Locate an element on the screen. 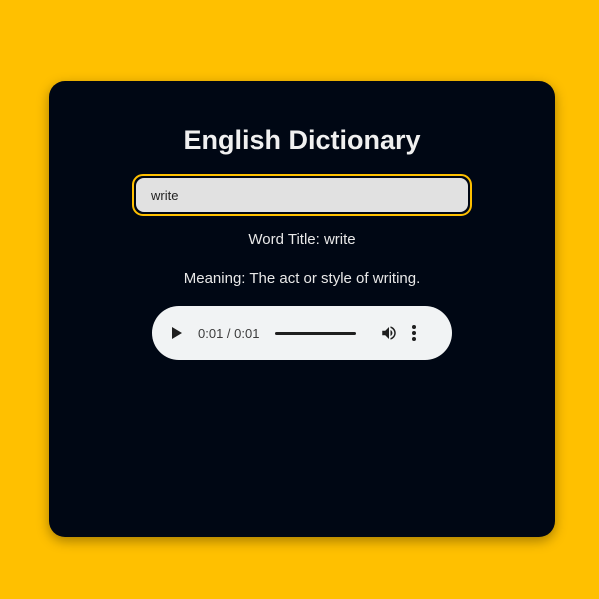 The image size is (599, 599). audio-progress-bar is located at coordinates (316, 333).